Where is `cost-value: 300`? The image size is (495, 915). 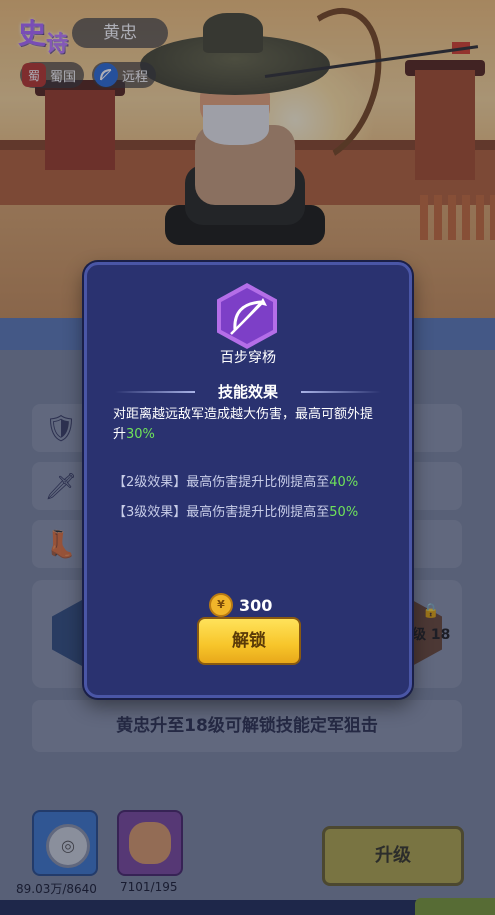
cost-value: 300 is located at coordinates (256, 605).